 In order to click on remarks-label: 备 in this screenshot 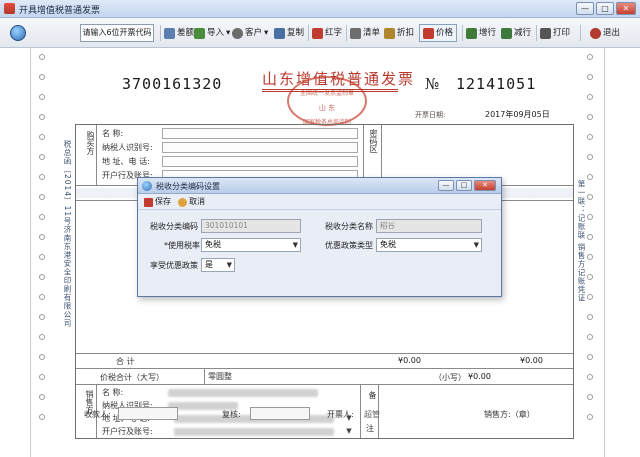, I will do `click(372, 395)`.